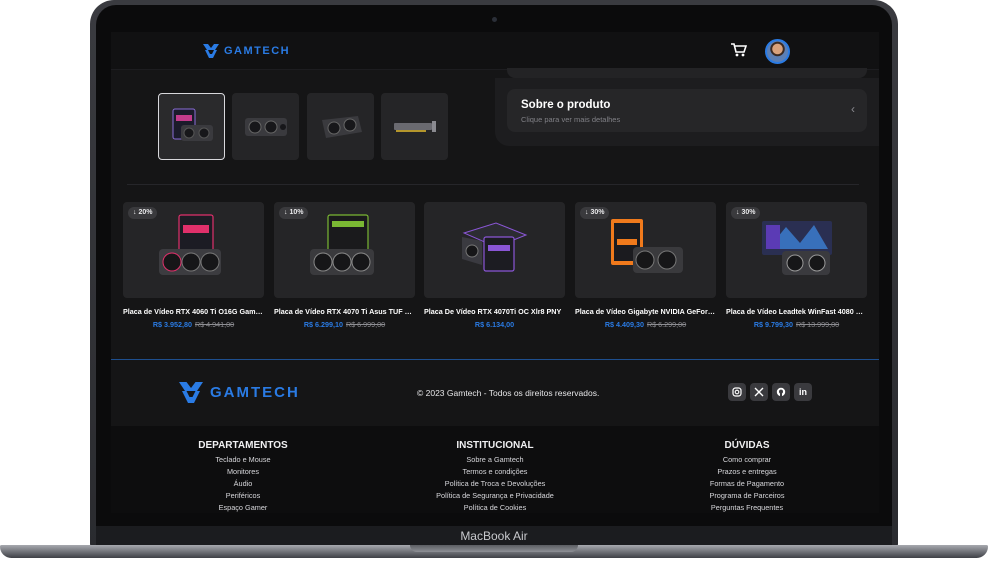 The height and width of the screenshot is (568, 988). Describe the element at coordinates (495, 472) in the screenshot. I see `footer-link: Termos e condições` at that location.